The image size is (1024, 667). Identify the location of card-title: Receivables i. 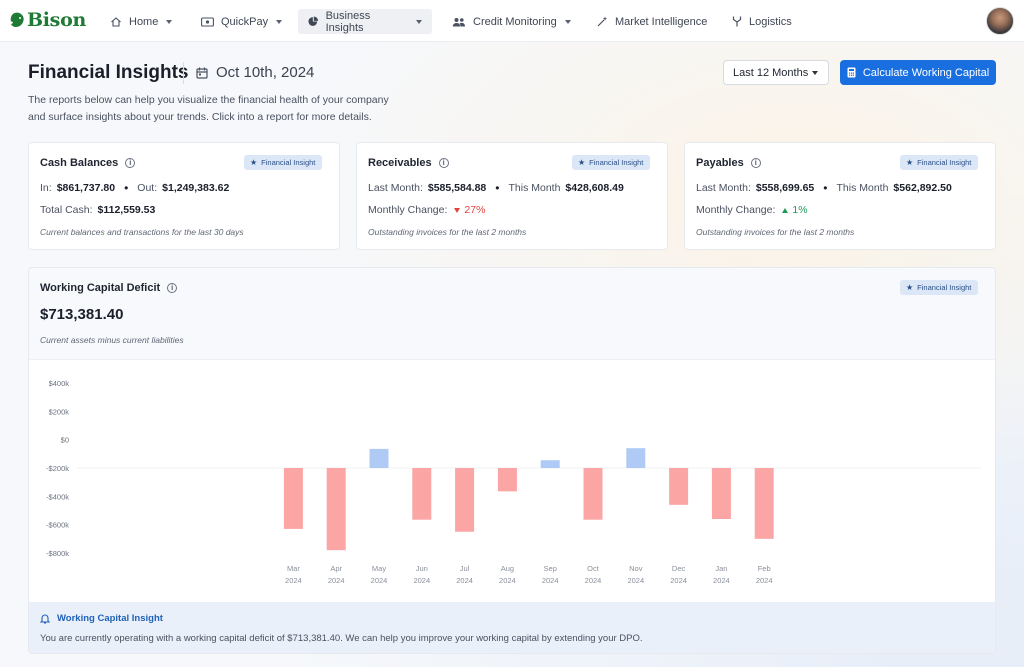
(408, 163).